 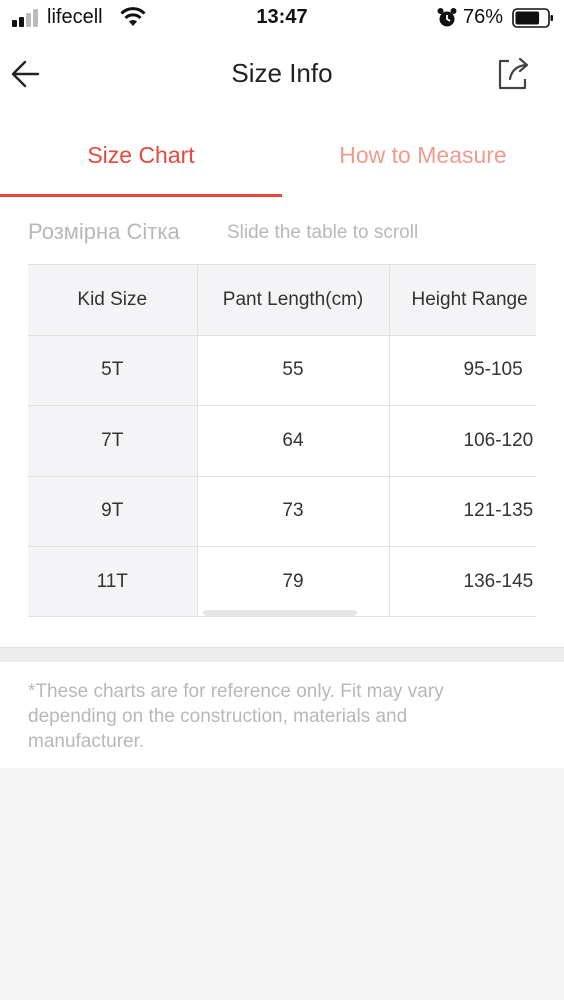 I want to click on cell-kid-size: 5T, so click(x=113, y=370).